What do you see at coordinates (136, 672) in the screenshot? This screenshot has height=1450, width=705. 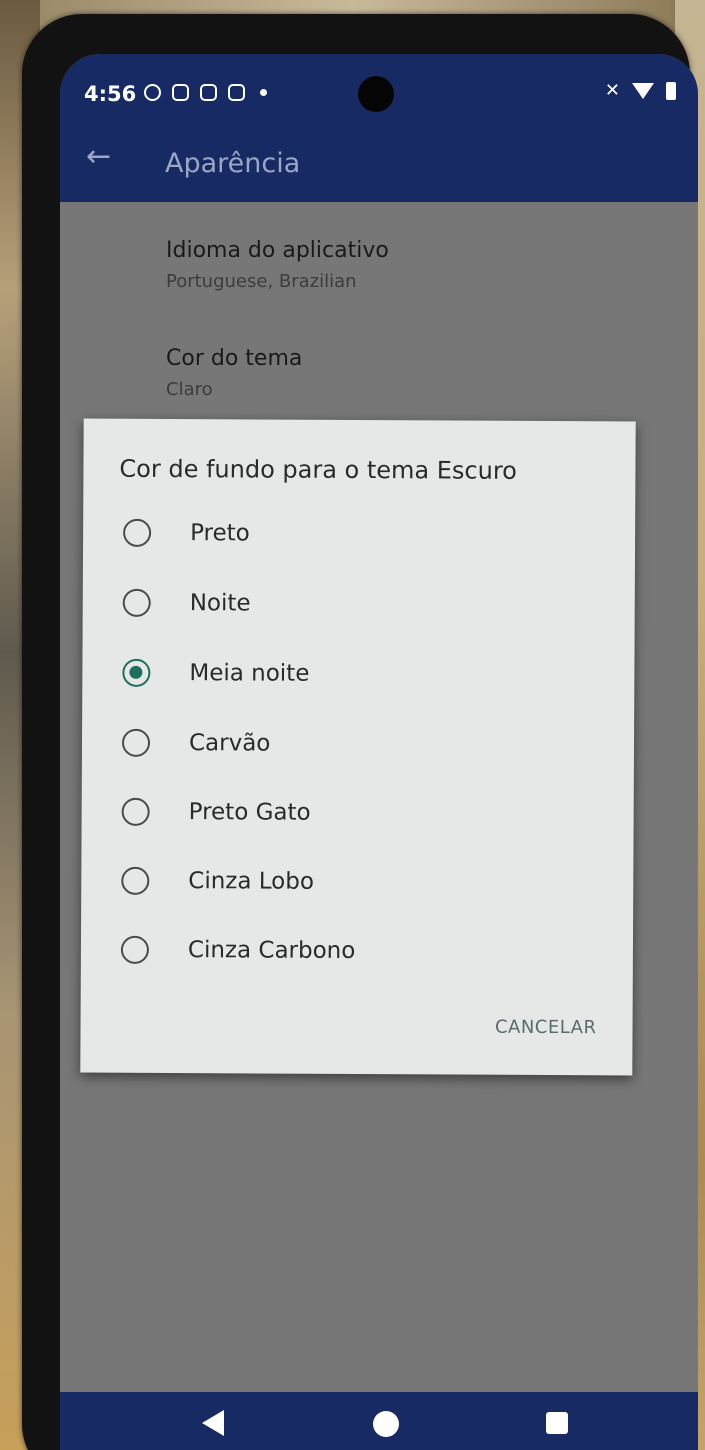 I see `radio-button-selected` at bounding box center [136, 672].